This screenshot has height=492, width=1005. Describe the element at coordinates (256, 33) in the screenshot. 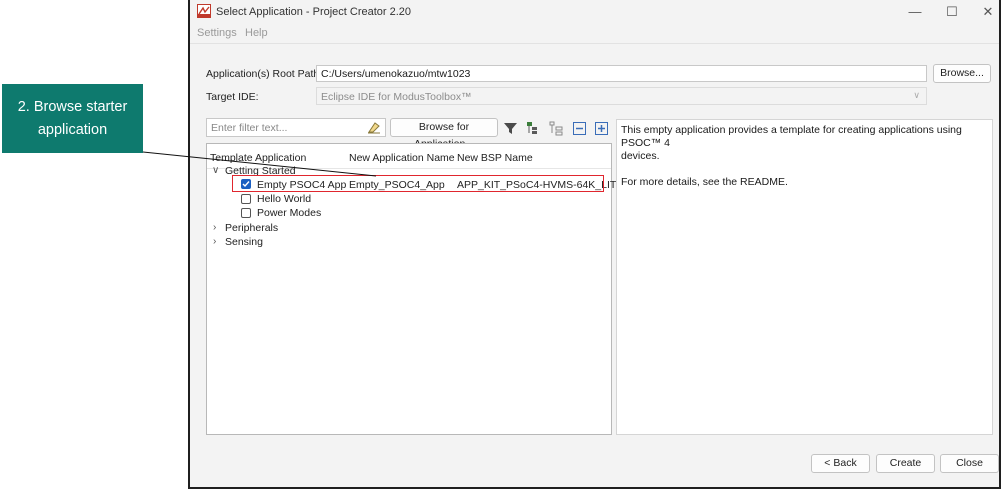

I see `menu-help: Help` at that location.